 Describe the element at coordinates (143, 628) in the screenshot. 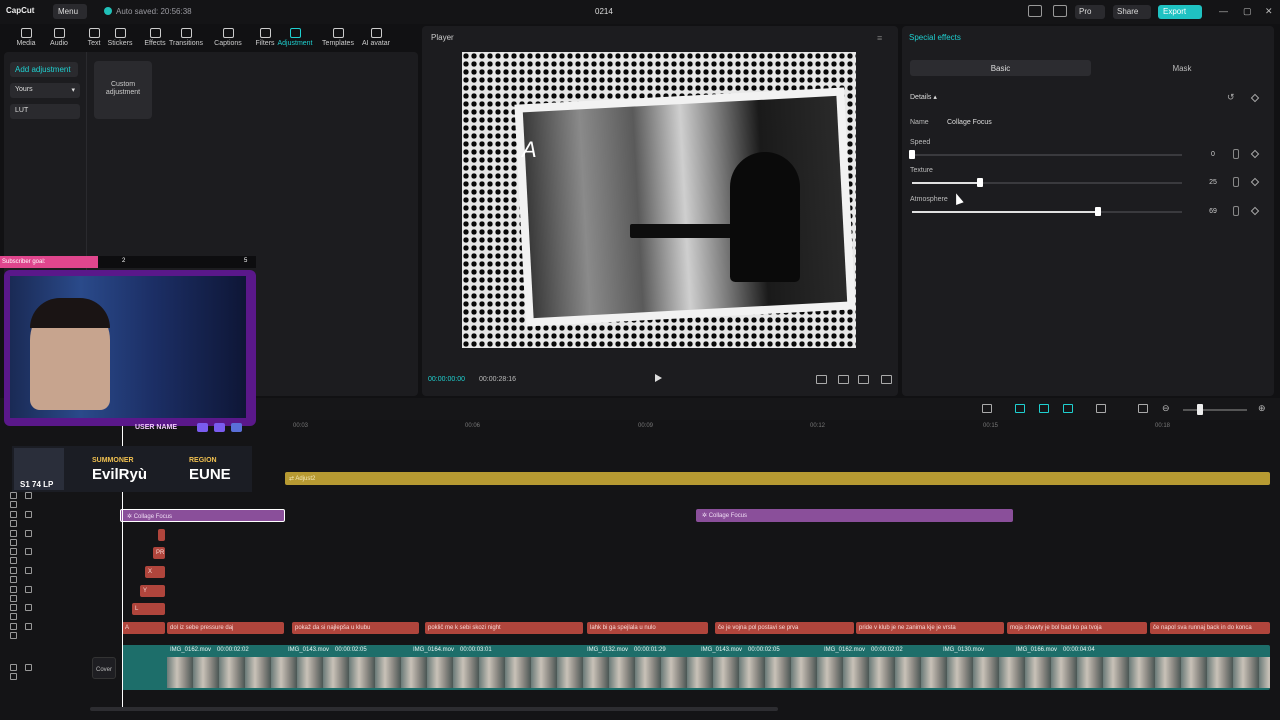

I see `caption-clip: A` at that location.